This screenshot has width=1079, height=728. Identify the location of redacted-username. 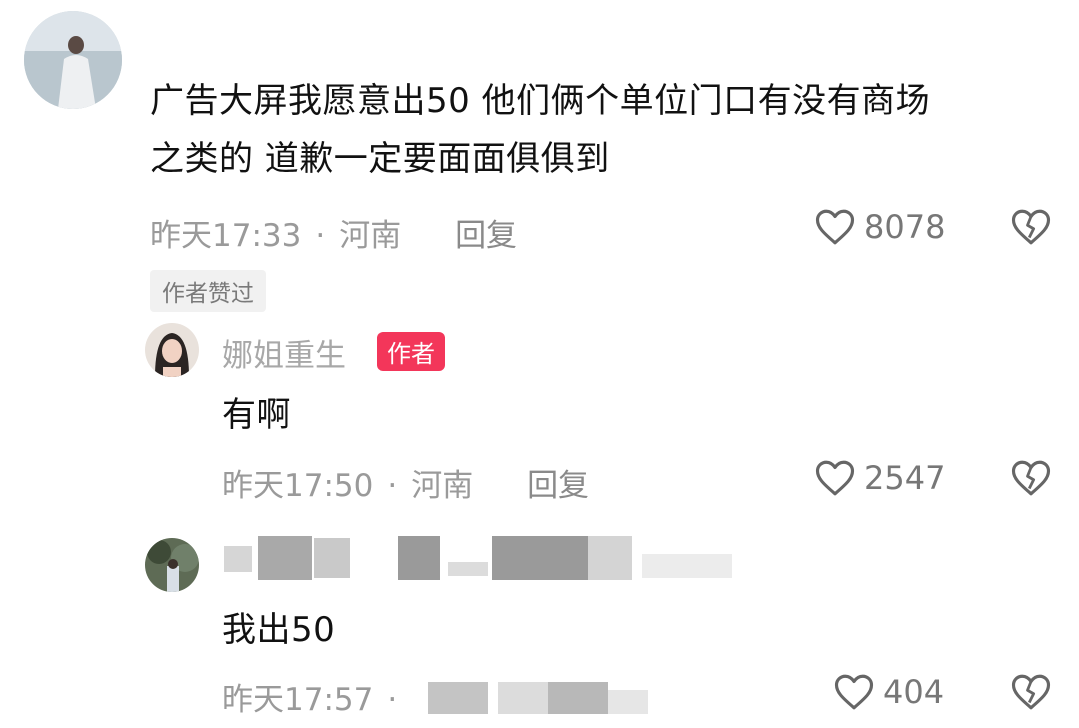
(477, 559).